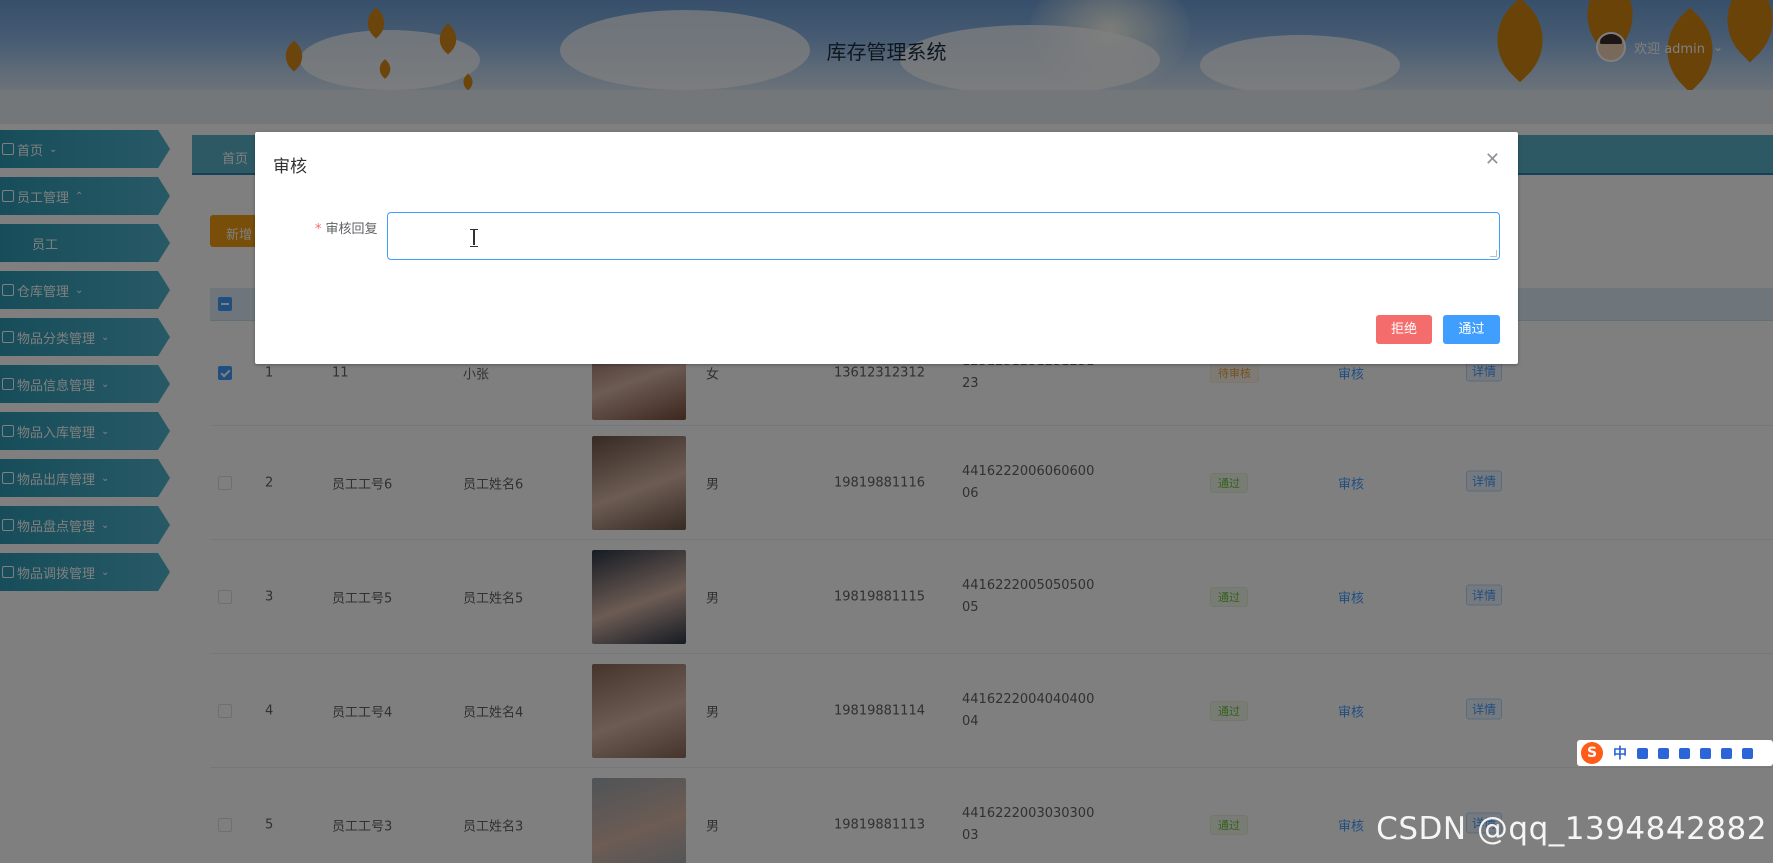 The image size is (1773, 863). I want to click on required-mark: *, so click(318, 229).